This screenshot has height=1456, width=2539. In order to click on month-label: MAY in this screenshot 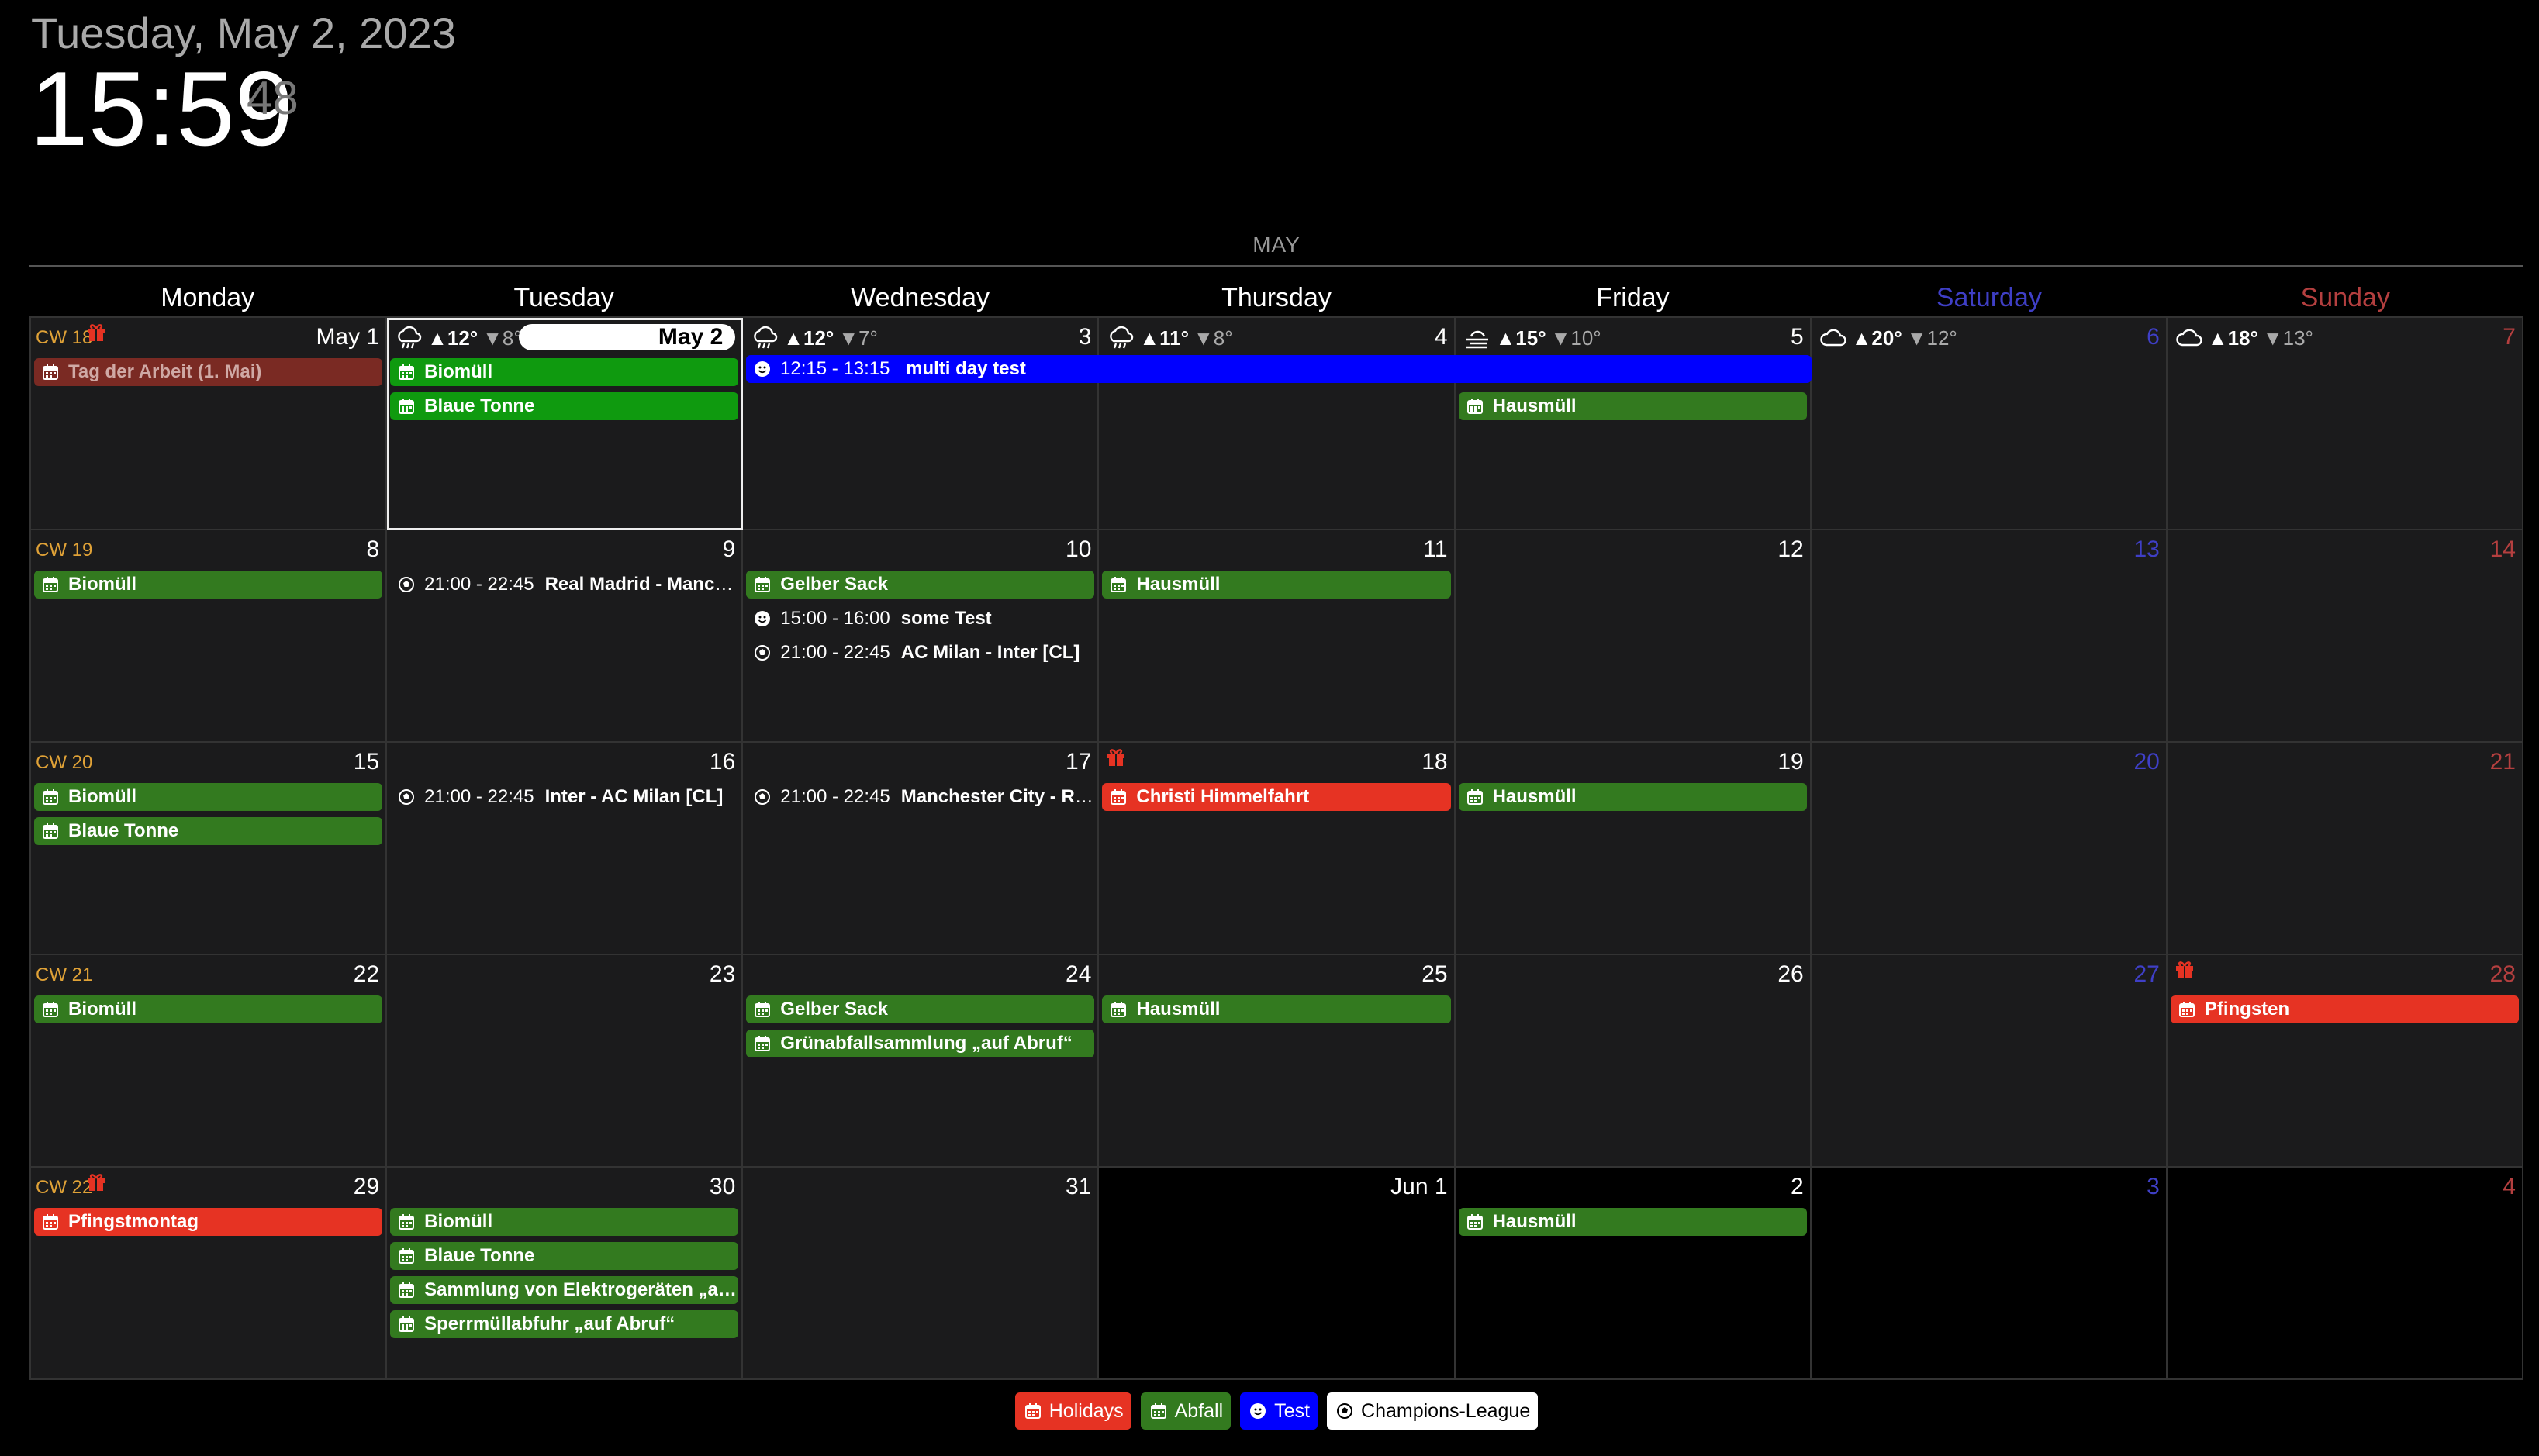, I will do `click(1276, 245)`.